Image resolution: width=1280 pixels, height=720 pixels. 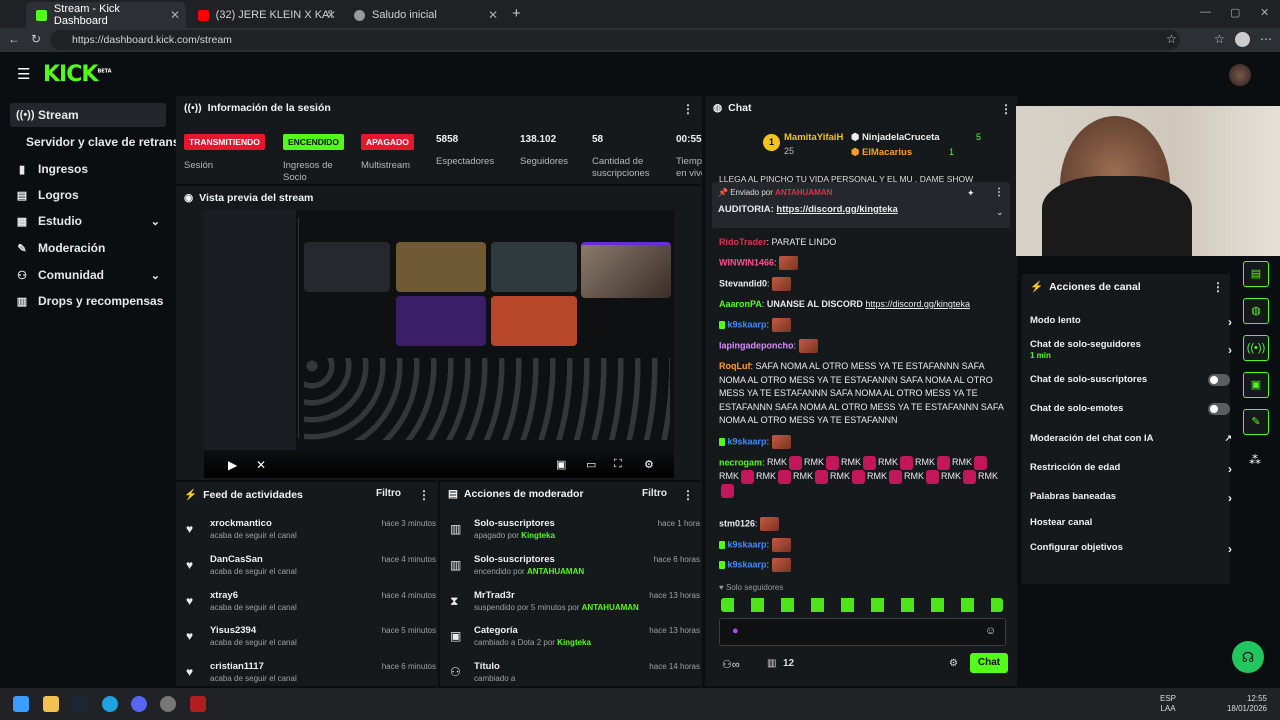 I want to click on mic-icon: ●, so click(x=735, y=631).